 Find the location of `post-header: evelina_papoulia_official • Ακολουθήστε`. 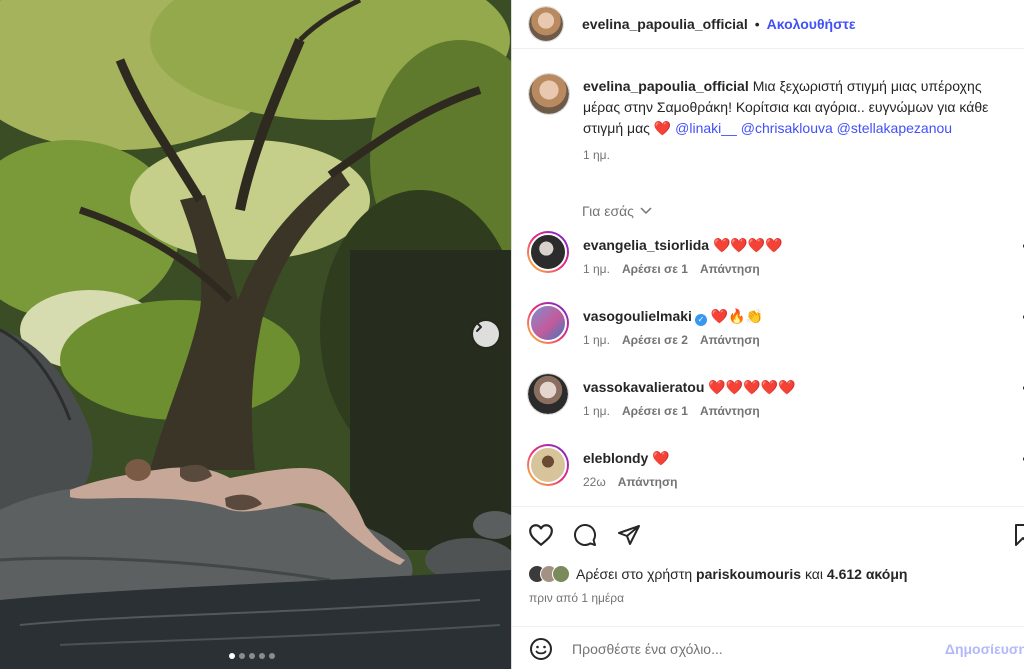

post-header: evelina_papoulia_official • Ακολουθήστε is located at coordinates (768, 24).